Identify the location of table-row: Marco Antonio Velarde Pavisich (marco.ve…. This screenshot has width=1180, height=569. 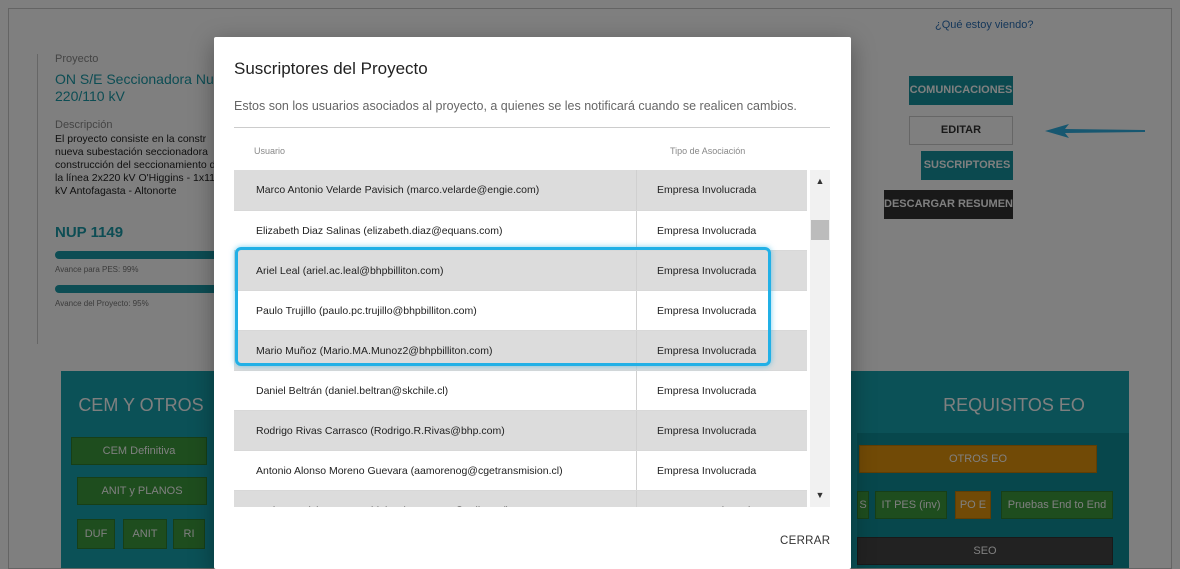
(520, 190).